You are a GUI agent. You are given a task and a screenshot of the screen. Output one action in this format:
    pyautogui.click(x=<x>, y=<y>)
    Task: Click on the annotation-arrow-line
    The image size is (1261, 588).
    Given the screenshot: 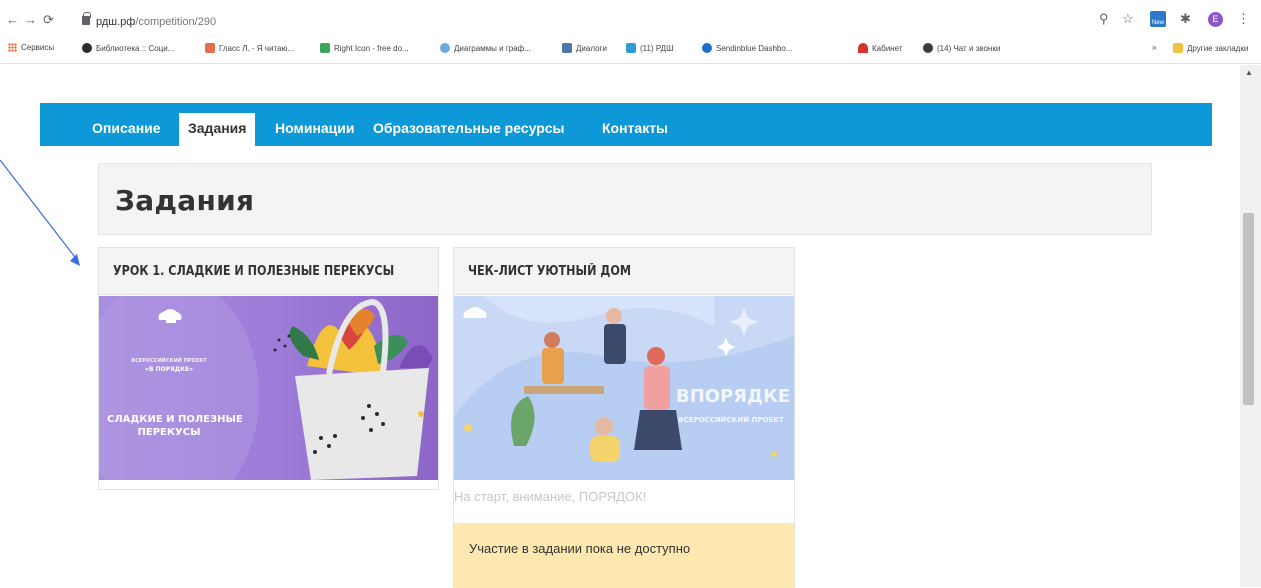 What is the action you would take?
    pyautogui.click(x=39, y=210)
    